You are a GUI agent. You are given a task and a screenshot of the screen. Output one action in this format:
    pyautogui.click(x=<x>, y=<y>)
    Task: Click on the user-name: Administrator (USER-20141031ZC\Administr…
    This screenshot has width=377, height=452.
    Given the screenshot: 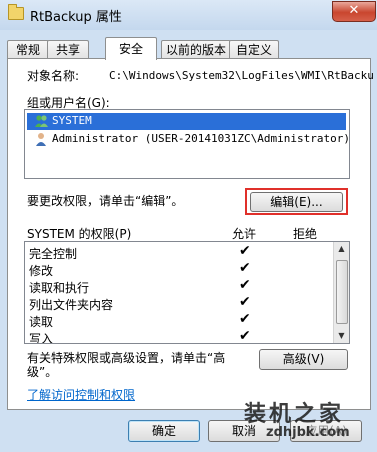 What is the action you would take?
    pyautogui.click(x=201, y=138)
    